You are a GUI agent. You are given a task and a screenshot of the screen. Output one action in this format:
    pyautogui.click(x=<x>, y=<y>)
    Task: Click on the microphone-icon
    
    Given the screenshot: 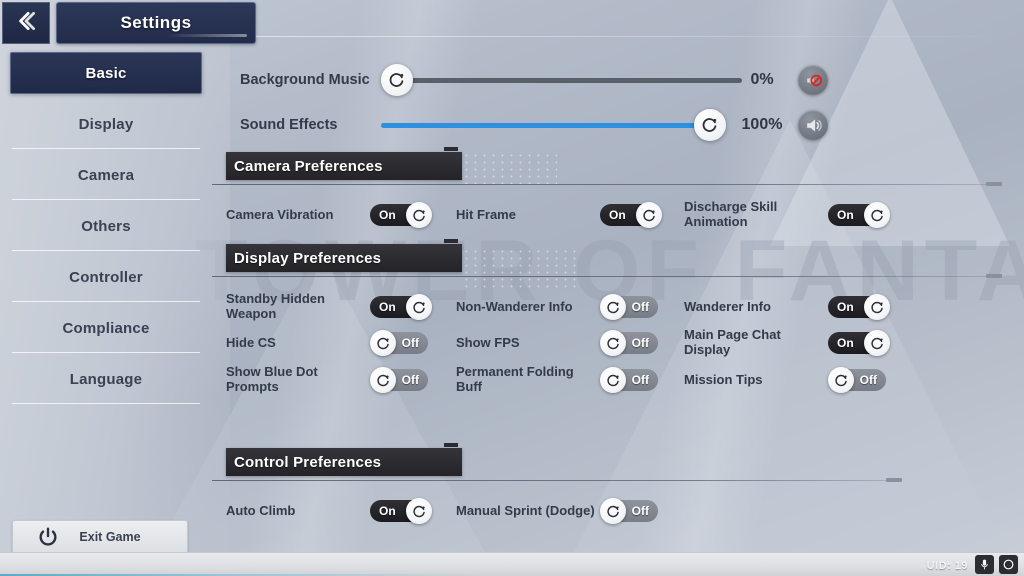 What is the action you would take?
    pyautogui.click(x=984, y=564)
    